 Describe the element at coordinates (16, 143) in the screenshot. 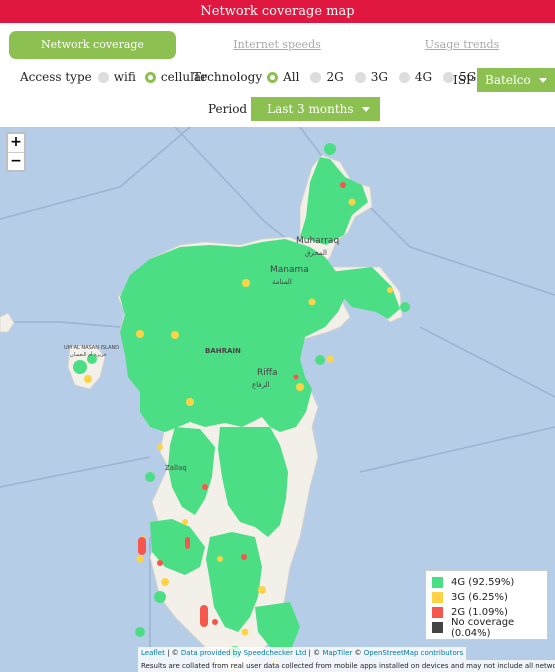

I see `zoom-in-button: +` at that location.